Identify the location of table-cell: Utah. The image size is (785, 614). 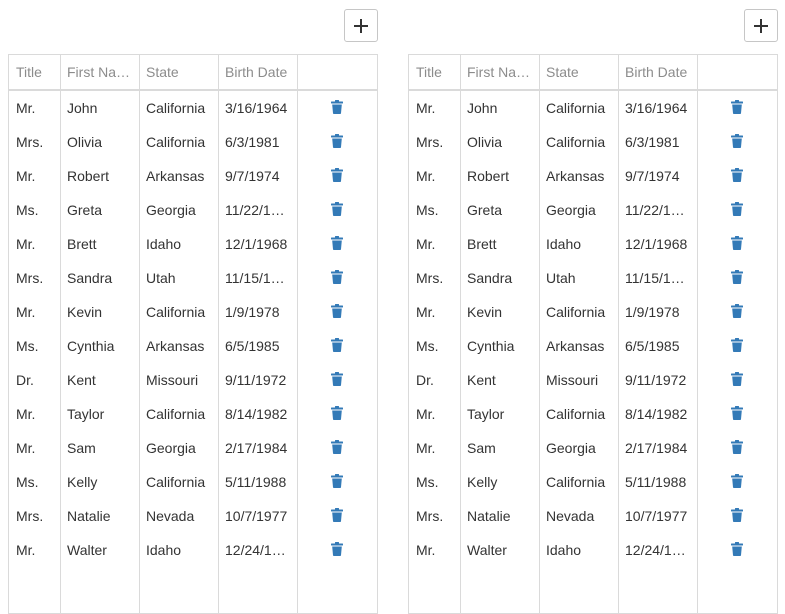
(578, 278).